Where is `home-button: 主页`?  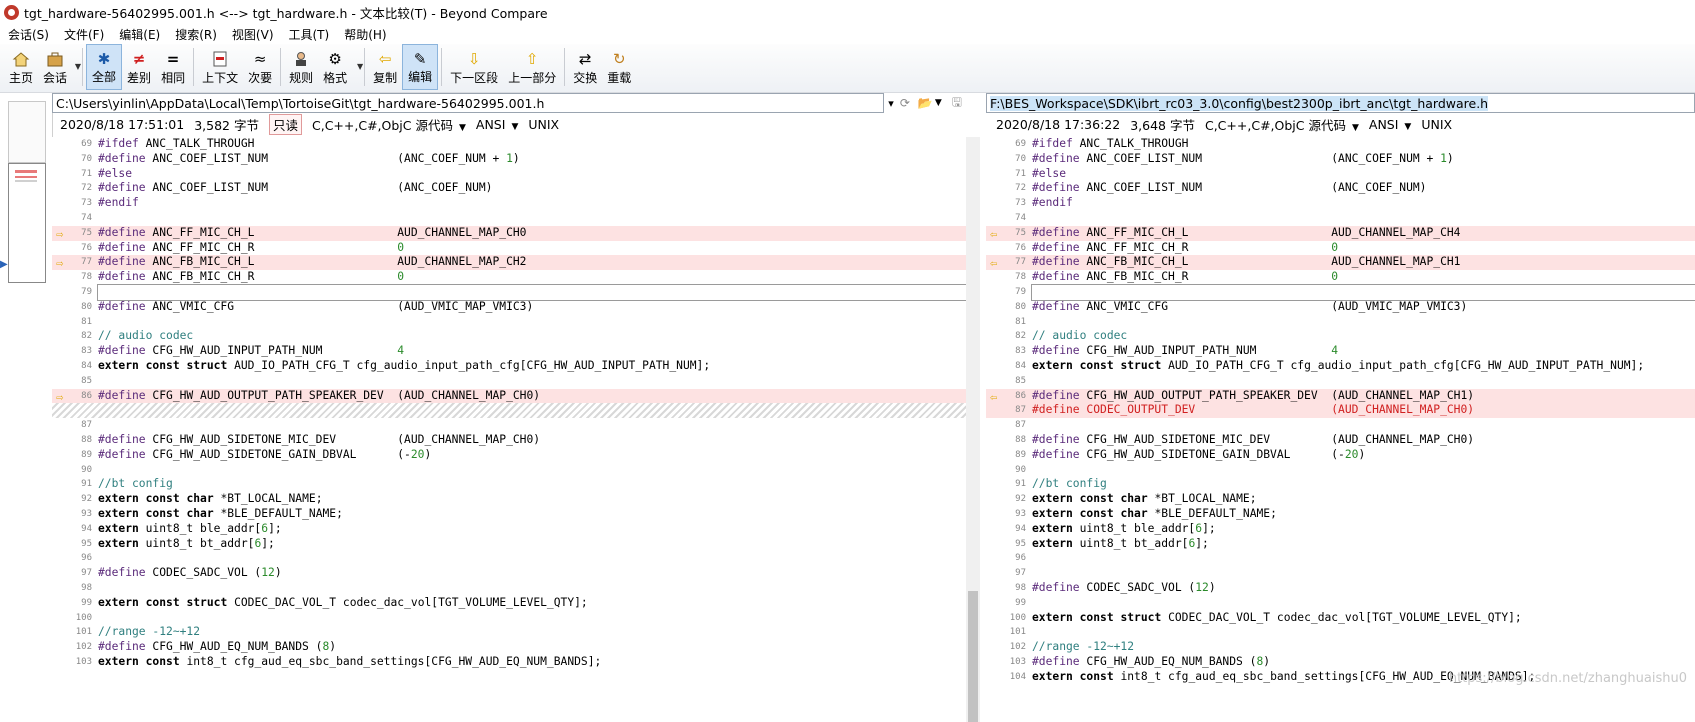 home-button: 主页 is located at coordinates (21, 67).